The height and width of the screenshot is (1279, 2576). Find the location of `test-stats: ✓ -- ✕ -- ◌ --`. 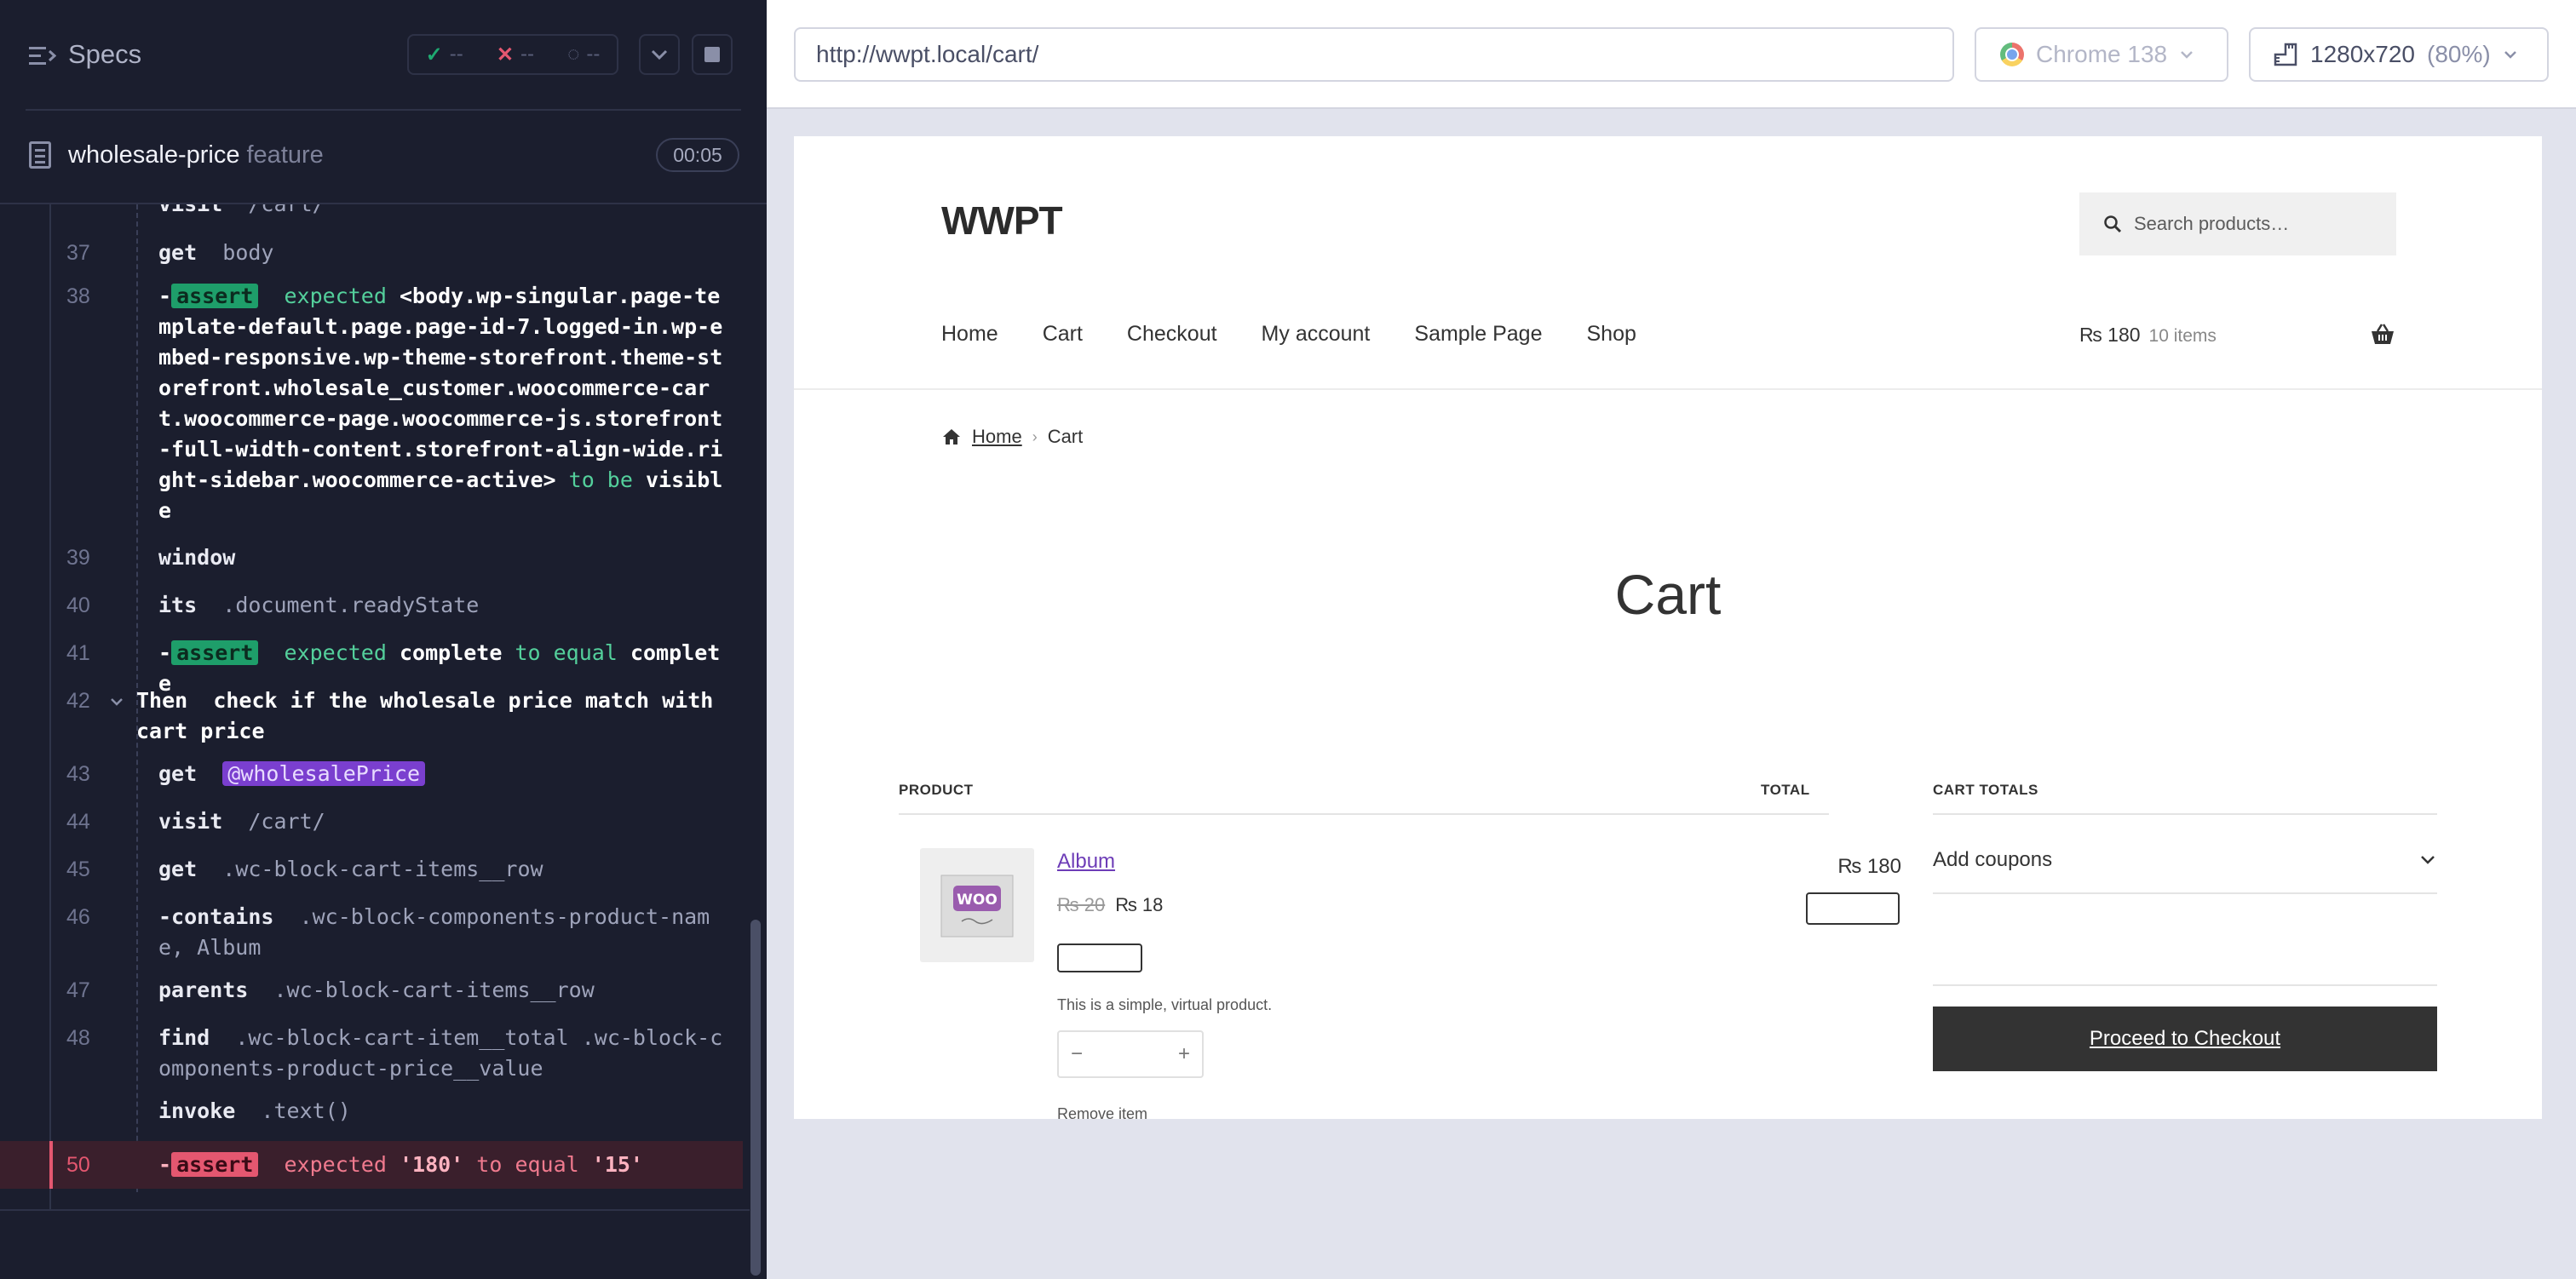

test-stats: ✓ -- ✕ -- ◌ -- is located at coordinates (512, 55).